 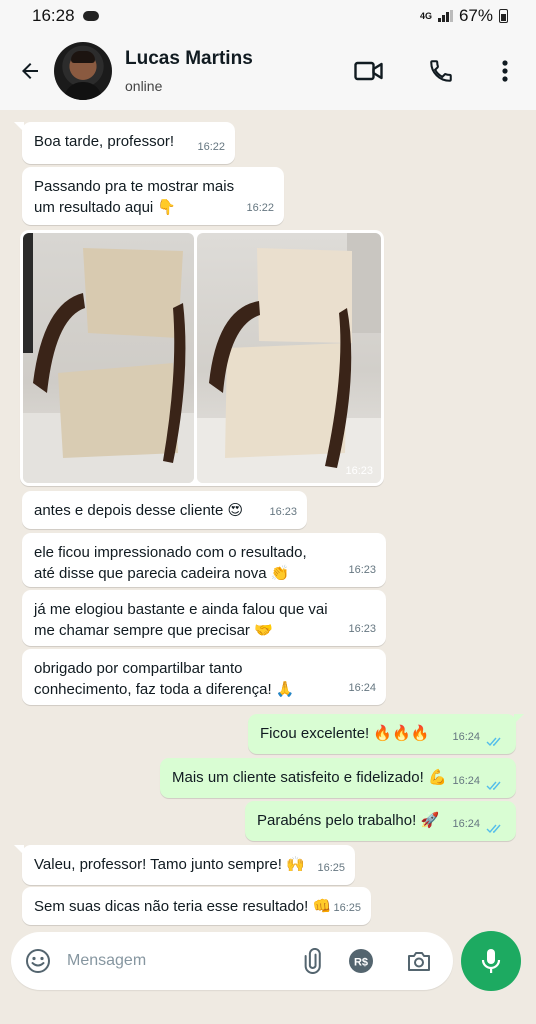 What do you see at coordinates (134, 186) in the screenshot?
I see `message-text-line: Passando pra te mostrar mais` at bounding box center [134, 186].